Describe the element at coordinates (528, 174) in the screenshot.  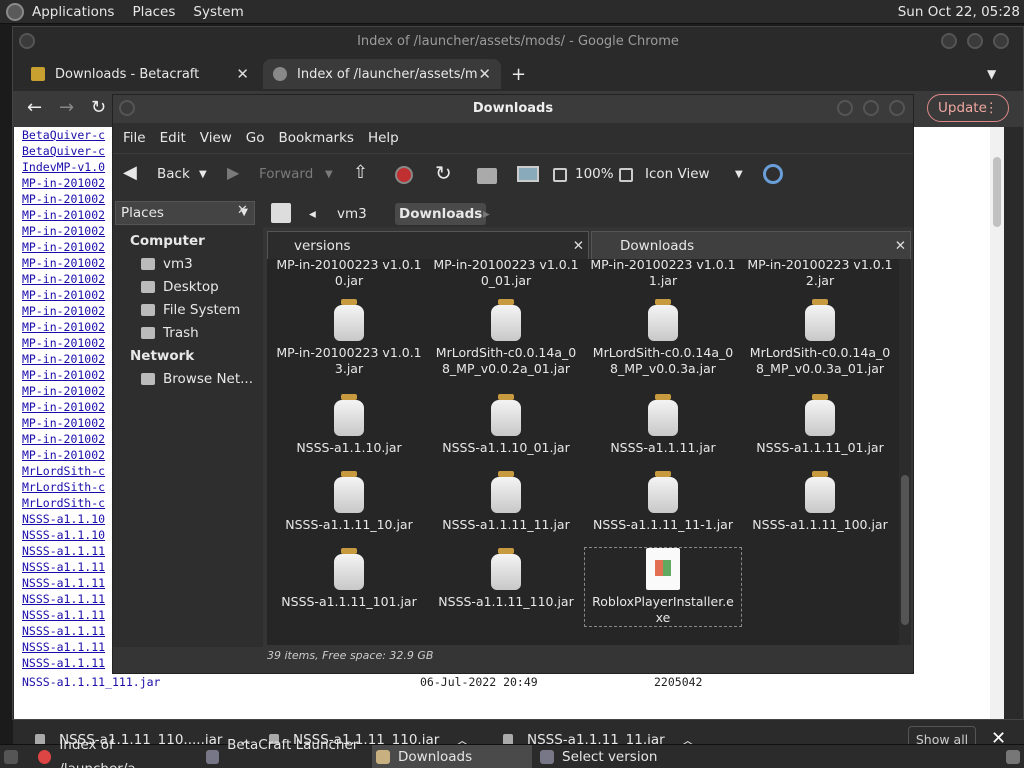
I see `computer-icon` at that location.